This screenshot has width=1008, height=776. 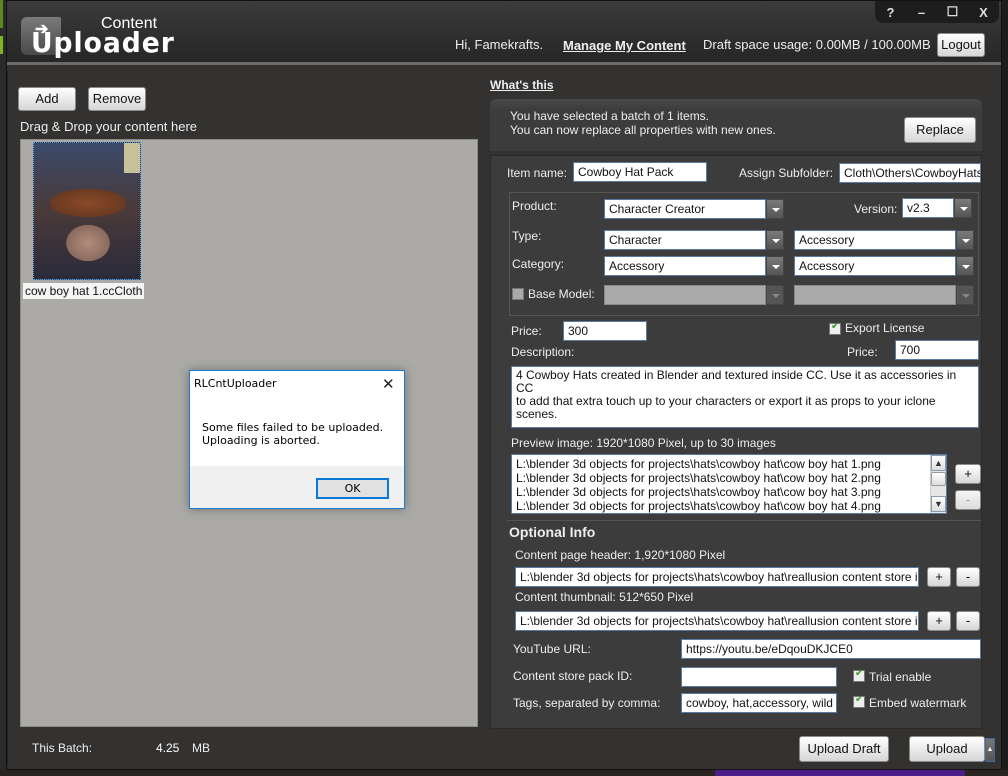 I want to click on category-primary-select: Accessory, so click(x=685, y=266).